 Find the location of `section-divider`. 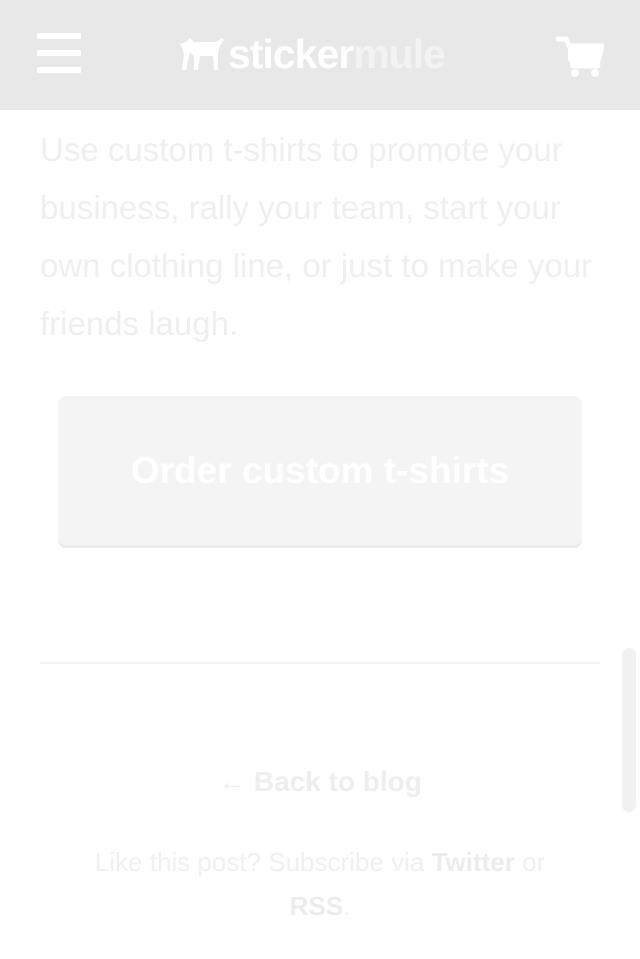

section-divider is located at coordinates (320, 663).